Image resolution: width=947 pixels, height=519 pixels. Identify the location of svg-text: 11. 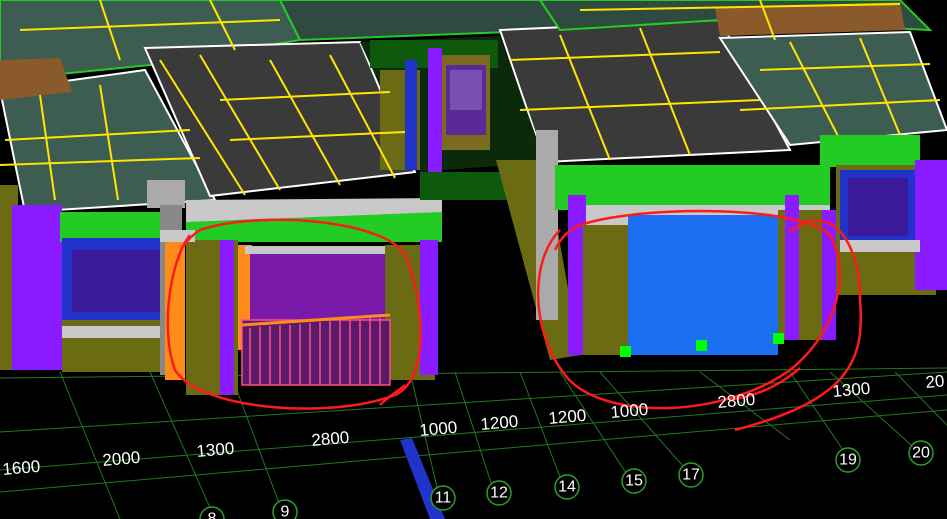
(443, 498).